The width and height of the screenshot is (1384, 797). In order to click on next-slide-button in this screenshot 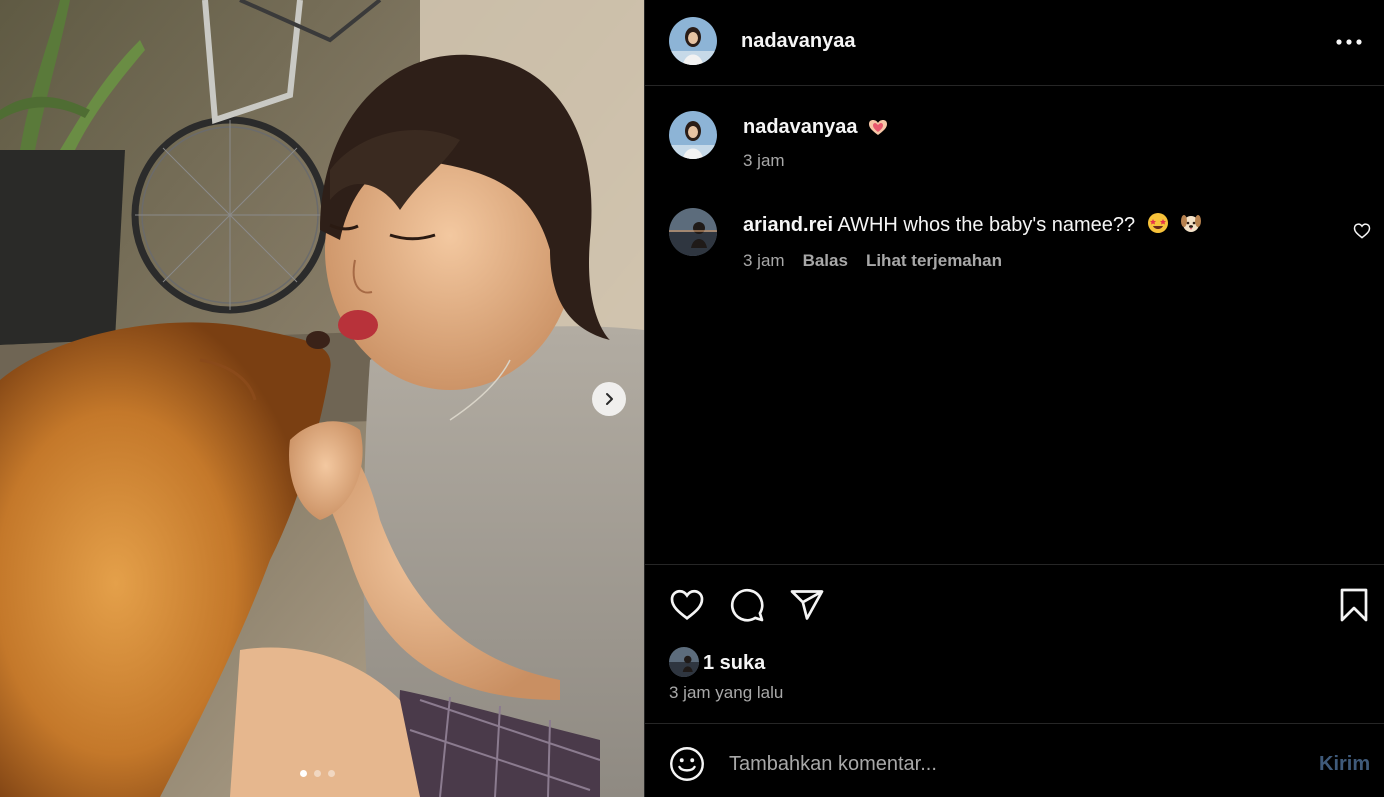, I will do `click(609, 399)`.